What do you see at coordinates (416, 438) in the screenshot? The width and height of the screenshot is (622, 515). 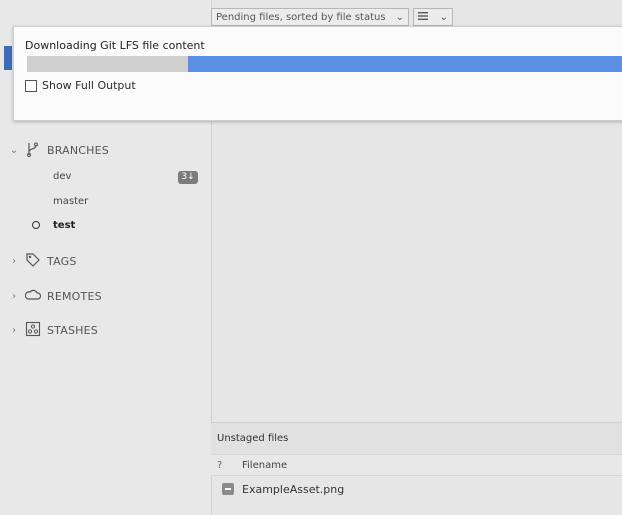 I see `unstaged-files-header: Unstaged files` at bounding box center [416, 438].